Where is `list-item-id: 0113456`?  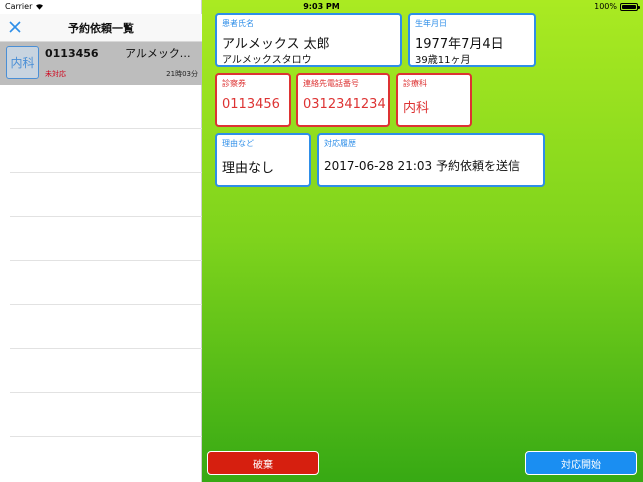 list-item-id: 0113456 is located at coordinates (72, 53).